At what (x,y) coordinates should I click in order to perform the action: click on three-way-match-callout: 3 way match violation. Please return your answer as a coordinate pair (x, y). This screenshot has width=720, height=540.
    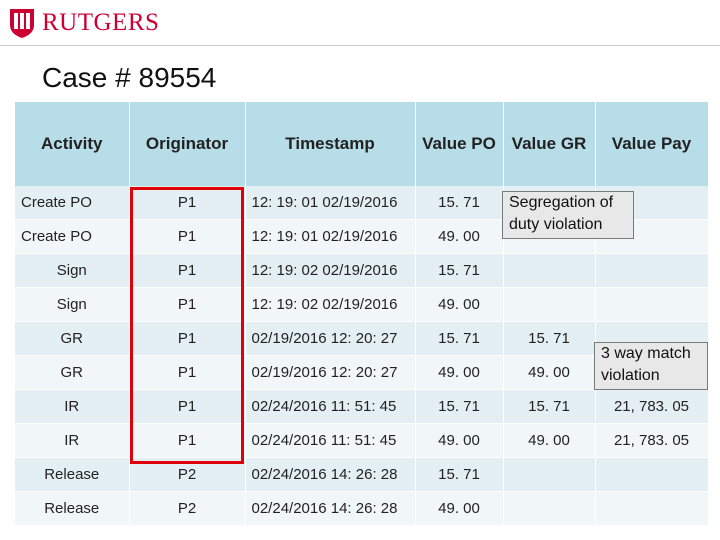
    Looking at the image, I should click on (651, 366).